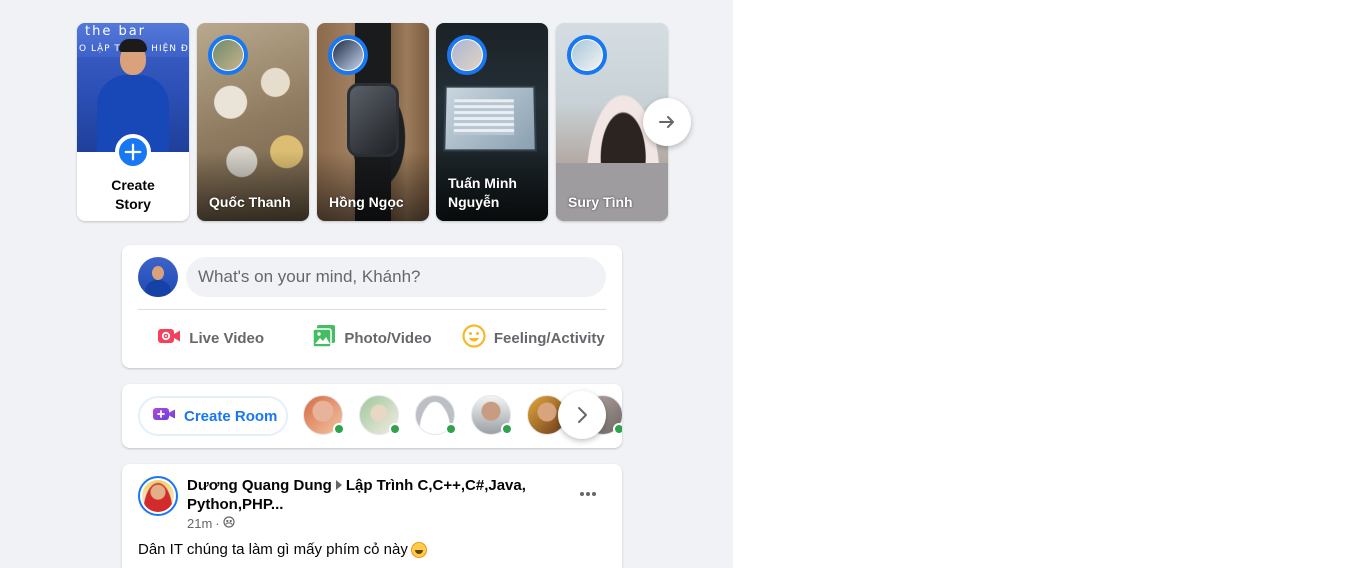  Describe the element at coordinates (133, 152) in the screenshot. I see `plus-icon` at that location.